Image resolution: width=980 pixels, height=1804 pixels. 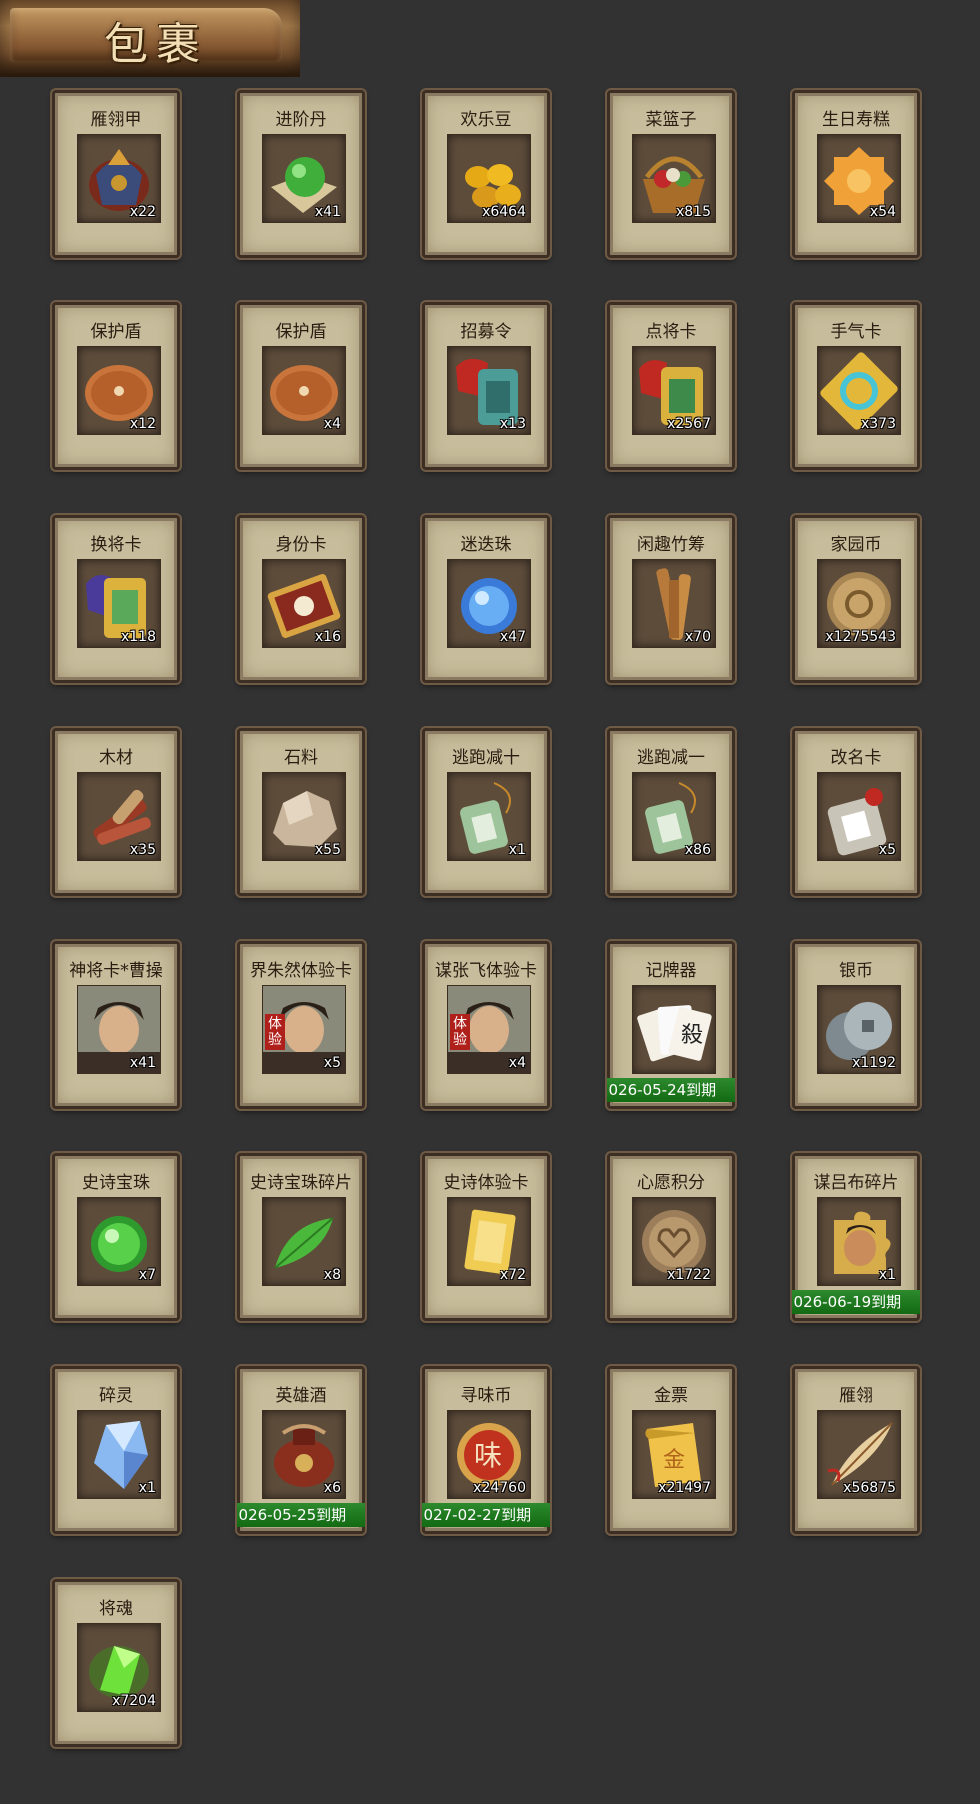 I want to click on item-name: 改名卡, so click(x=856, y=758).